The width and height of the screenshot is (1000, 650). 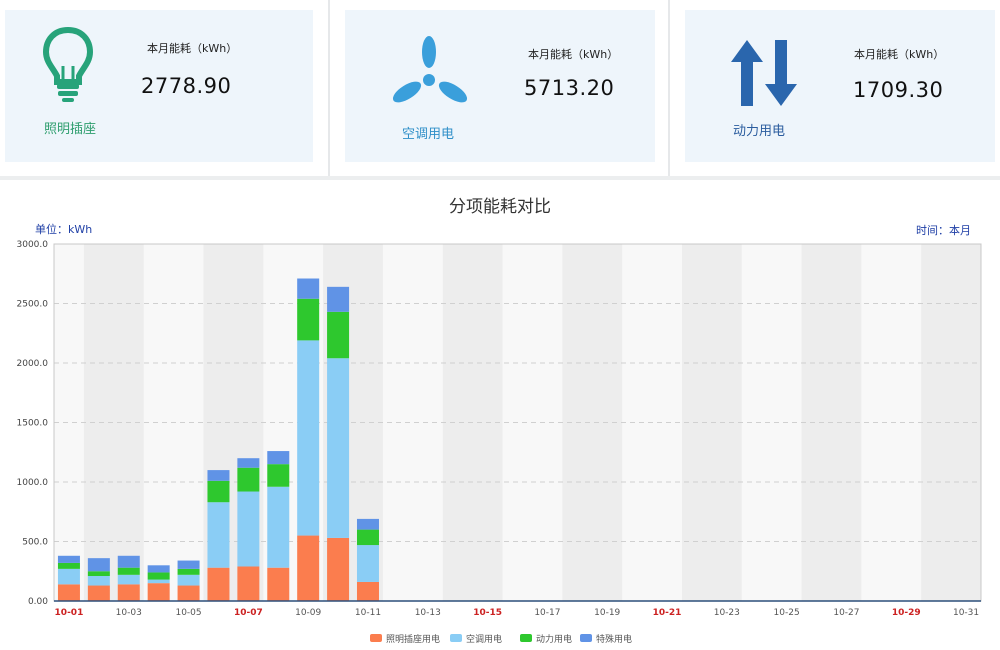 I want to click on x-tick-label: 10-03, so click(x=129, y=613).